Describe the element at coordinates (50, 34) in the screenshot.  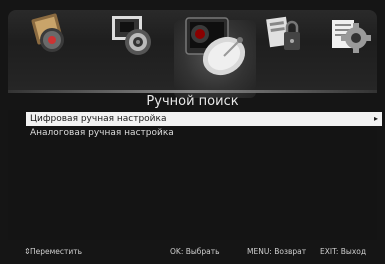
I see `picture-icon` at that location.